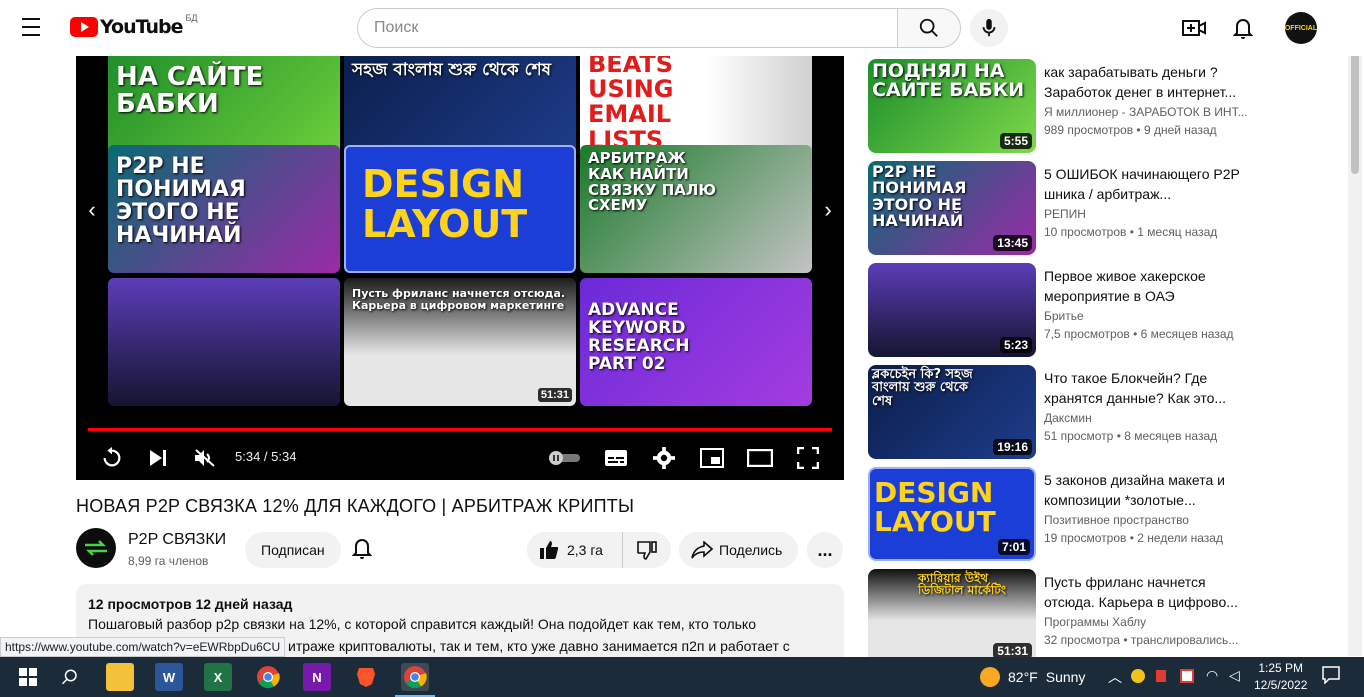 The width and height of the screenshot is (1364, 697). Describe the element at coordinates (1331, 676) in the screenshot. I see `notifications-center-icon` at that location.